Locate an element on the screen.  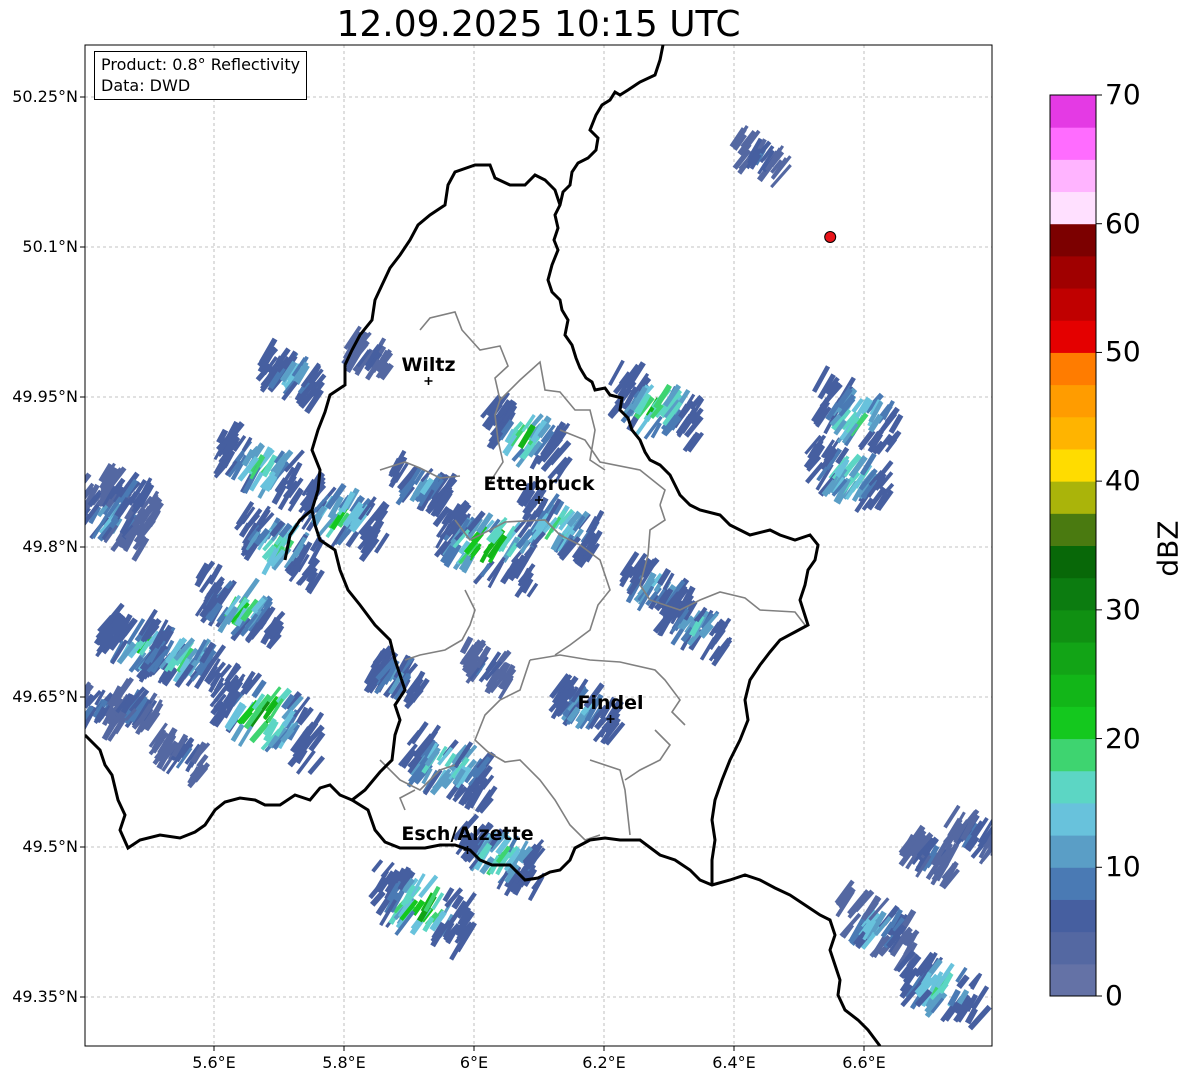
x-tick-label: 5.6°E is located at coordinates (214, 1062).